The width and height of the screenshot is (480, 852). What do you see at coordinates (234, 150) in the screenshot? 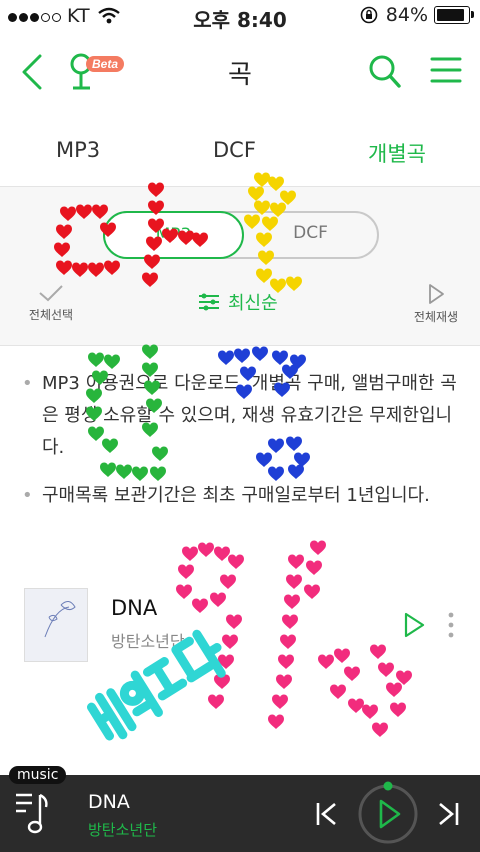
I see `tab-dcf: DCF` at bounding box center [234, 150].